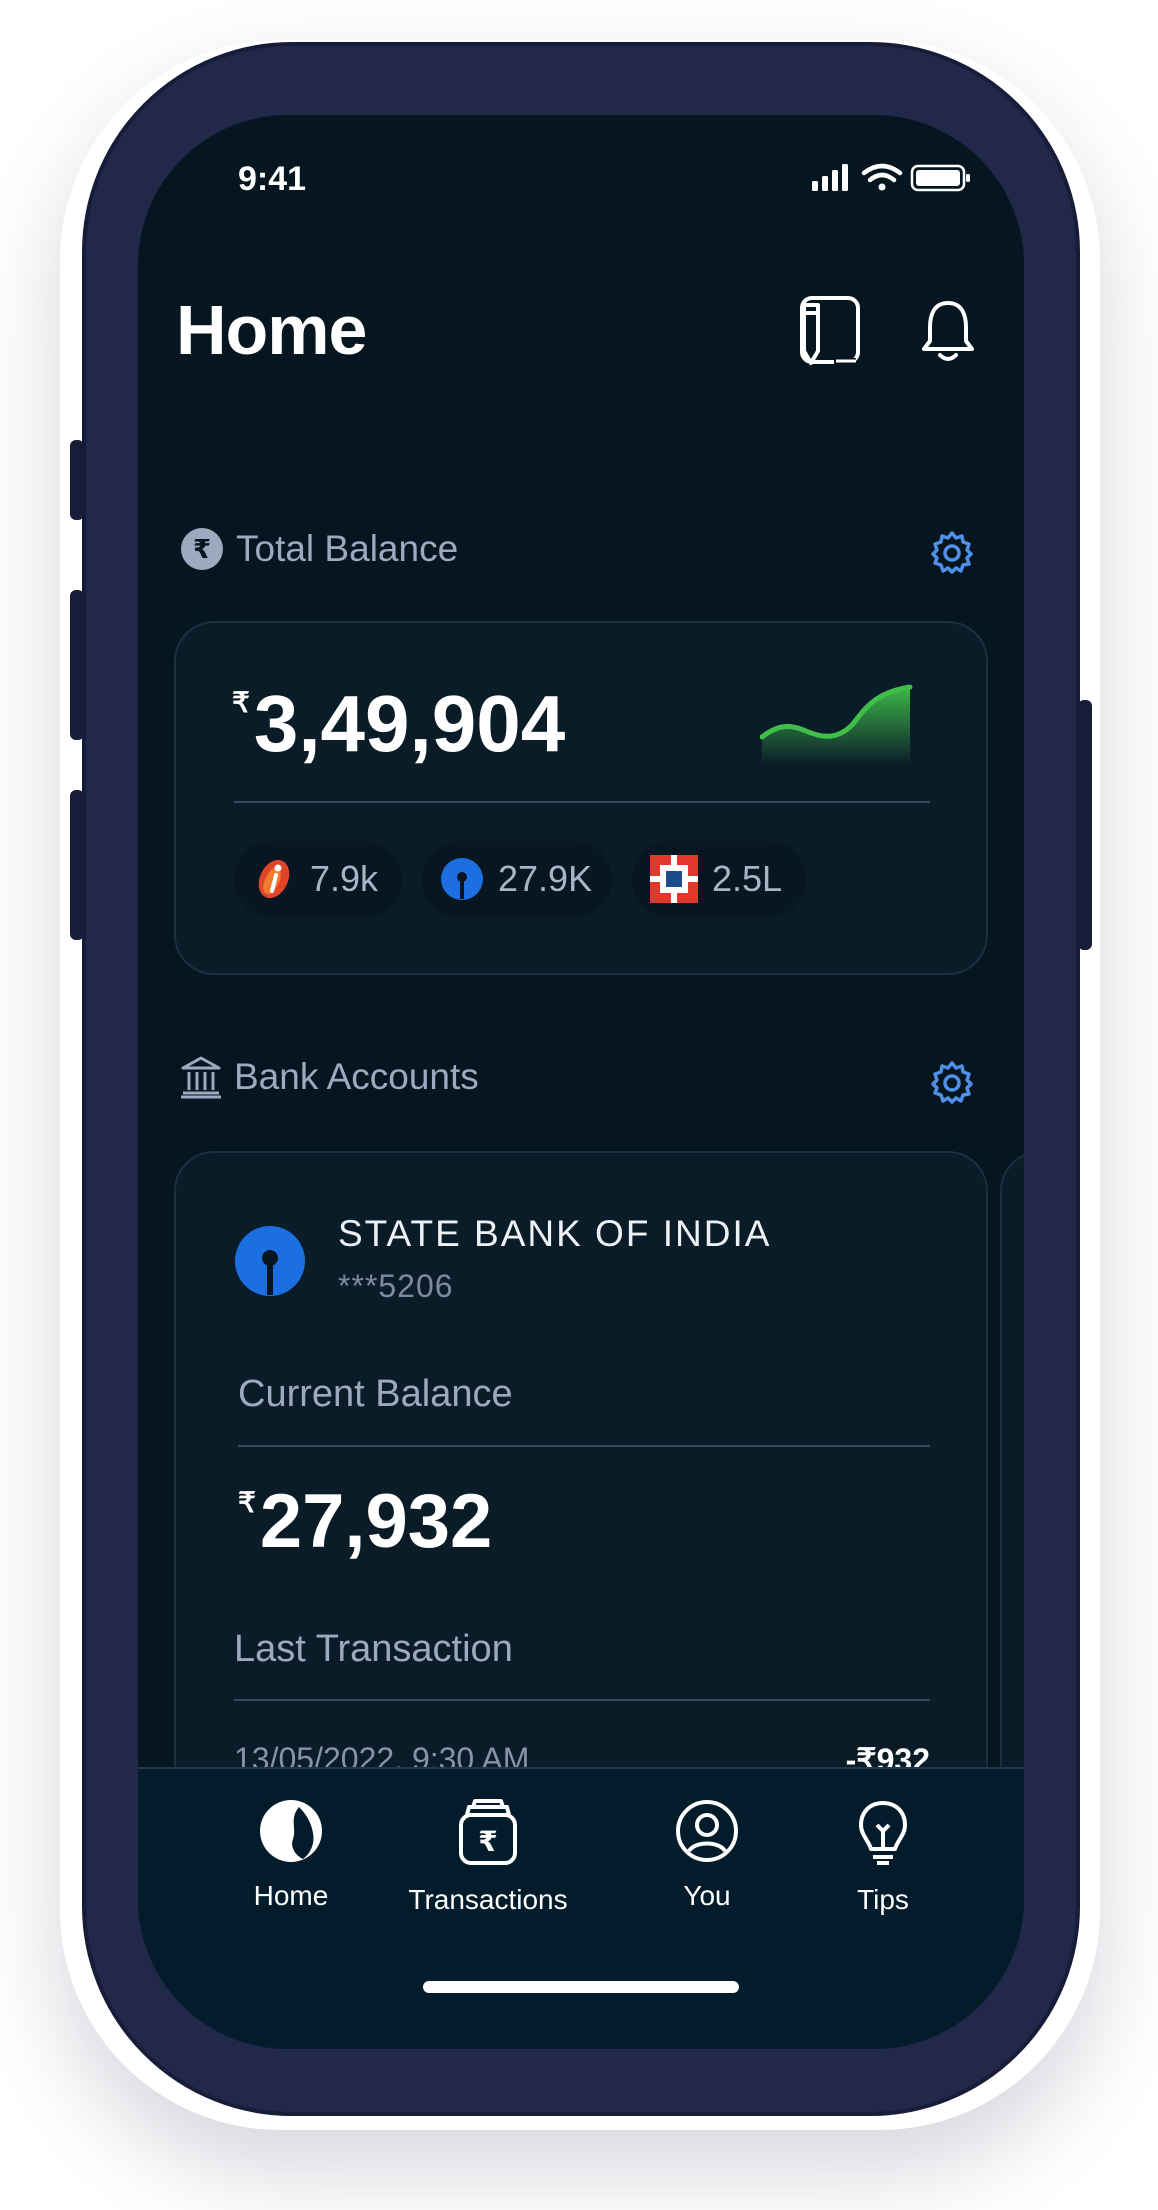  What do you see at coordinates (272, 179) in the screenshot?
I see `status-time: 9:41` at bounding box center [272, 179].